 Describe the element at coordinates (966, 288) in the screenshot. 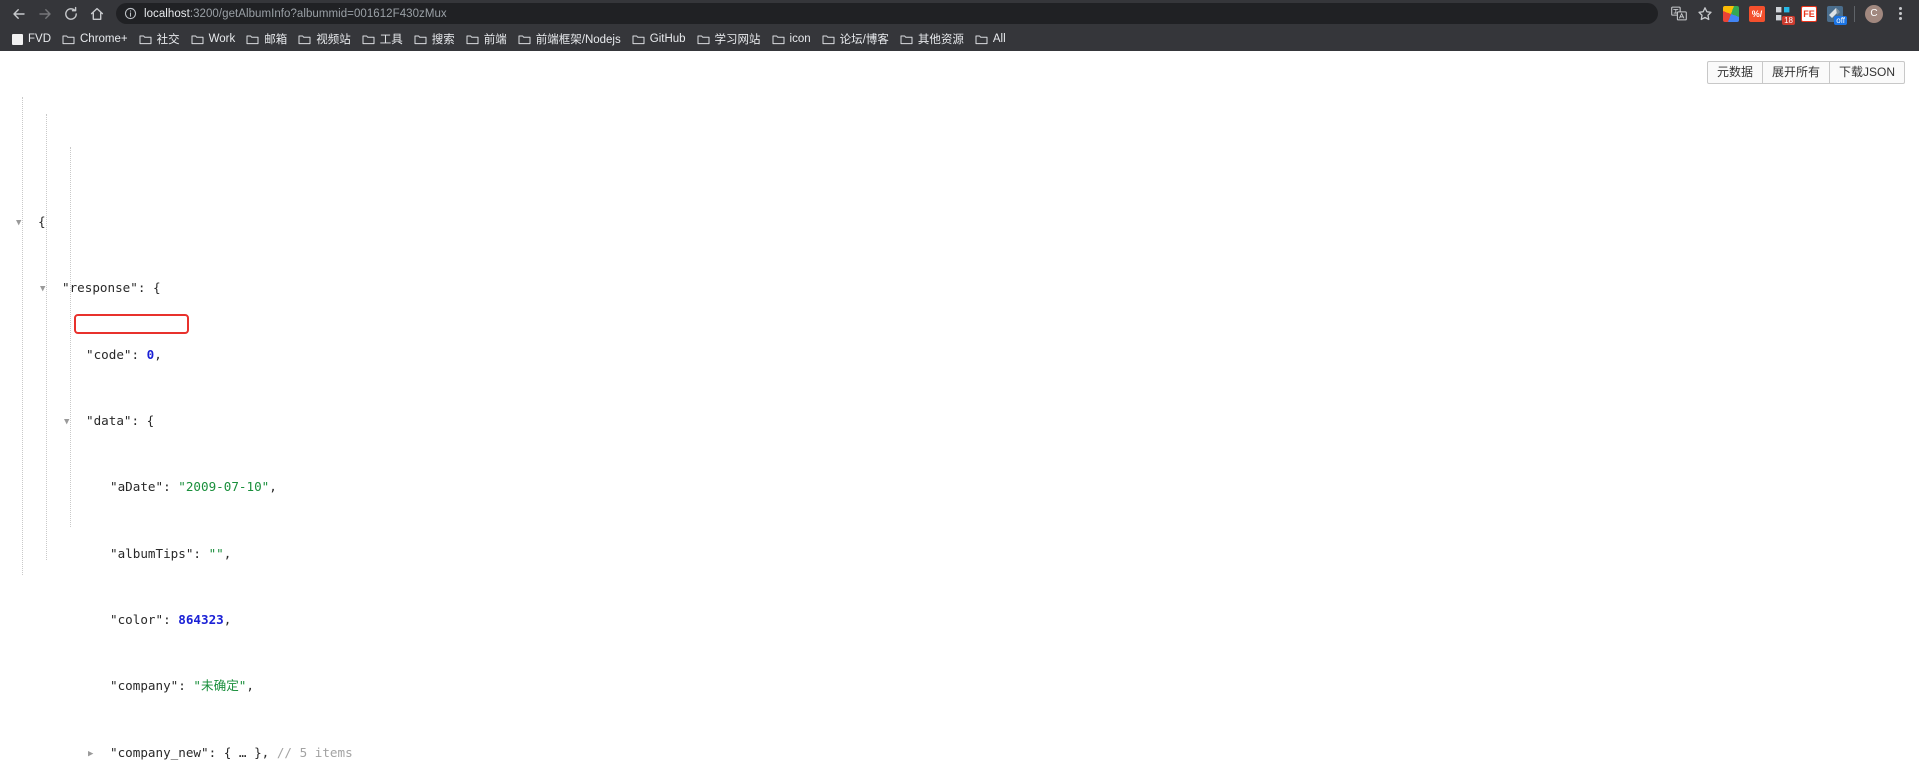

I see `json-line: "response": {` at that location.